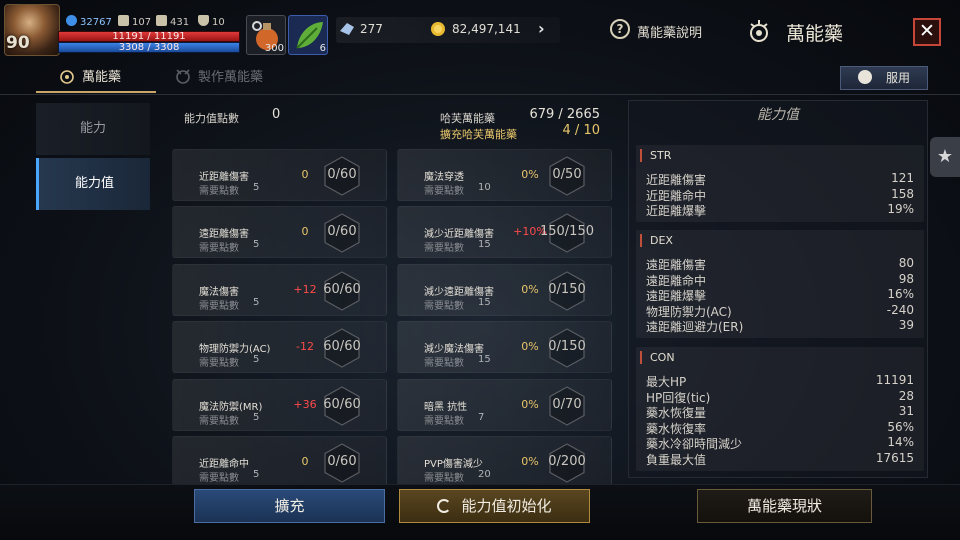 The image size is (960, 540). Describe the element at coordinates (780, 311) in the screenshot. I see `stat-row: 物理防禦力(AC) -240` at that location.